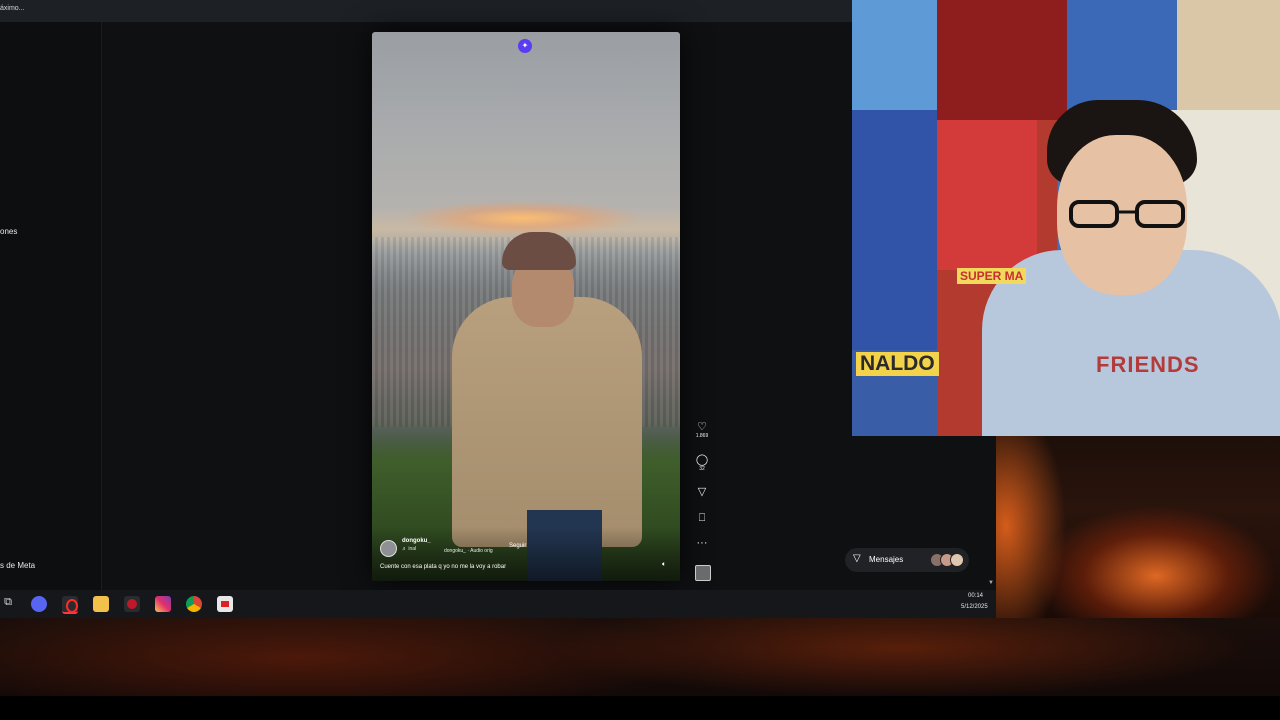 This screenshot has width=1280, height=720. I want to click on browser-top-bar, so click(426, 11).